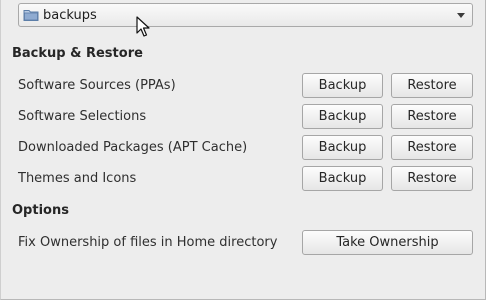 The height and width of the screenshot is (300, 486). What do you see at coordinates (342, 178) in the screenshot?
I see `backup-themes-icons-button: Backup` at bounding box center [342, 178].